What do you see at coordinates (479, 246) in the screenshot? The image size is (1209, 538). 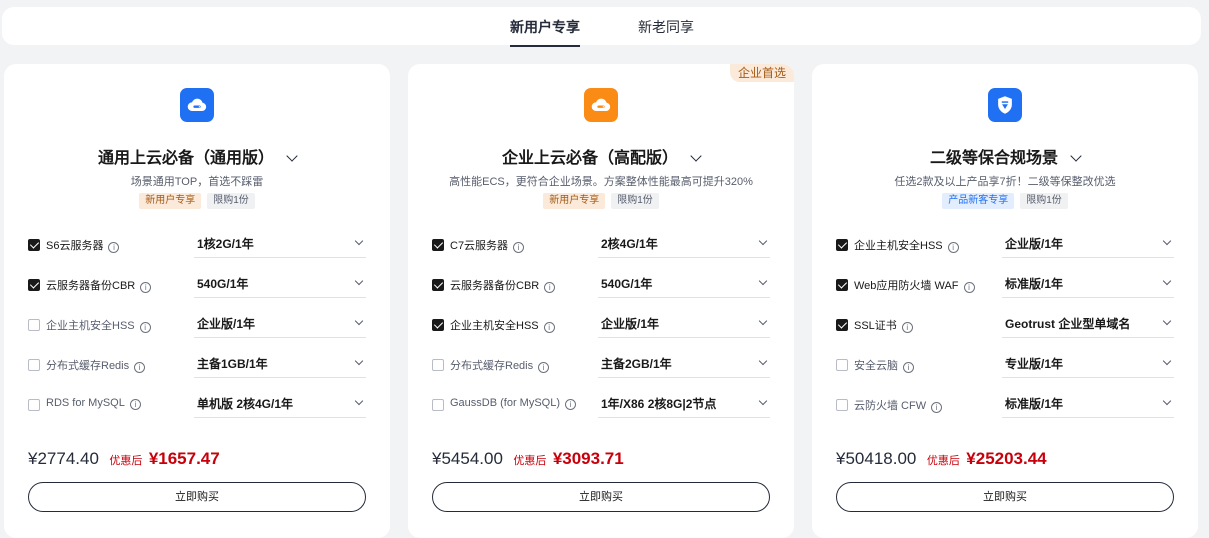 I see `option-label-text: C7云服务器` at bounding box center [479, 246].